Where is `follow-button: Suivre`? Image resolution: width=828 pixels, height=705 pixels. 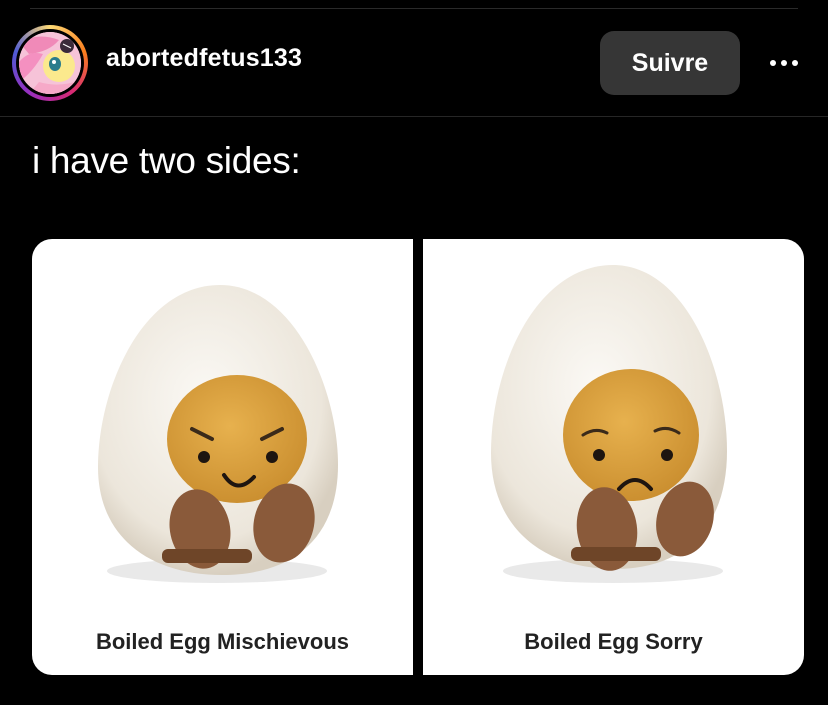
follow-button: Suivre is located at coordinates (670, 63).